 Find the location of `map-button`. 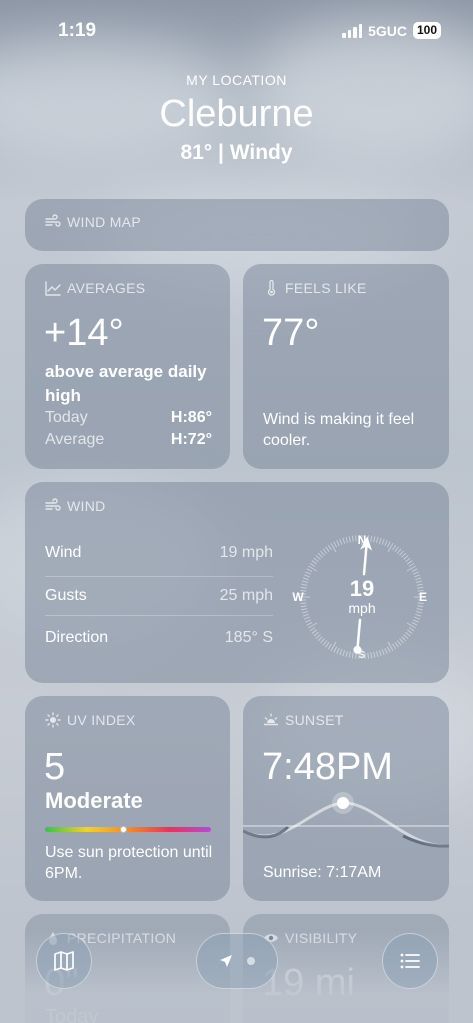

map-button is located at coordinates (64, 961).